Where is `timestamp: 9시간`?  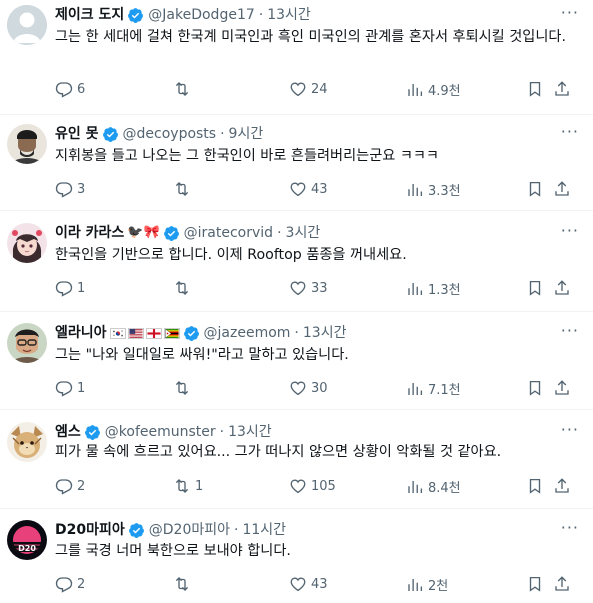 timestamp: 9시간 is located at coordinates (246, 134).